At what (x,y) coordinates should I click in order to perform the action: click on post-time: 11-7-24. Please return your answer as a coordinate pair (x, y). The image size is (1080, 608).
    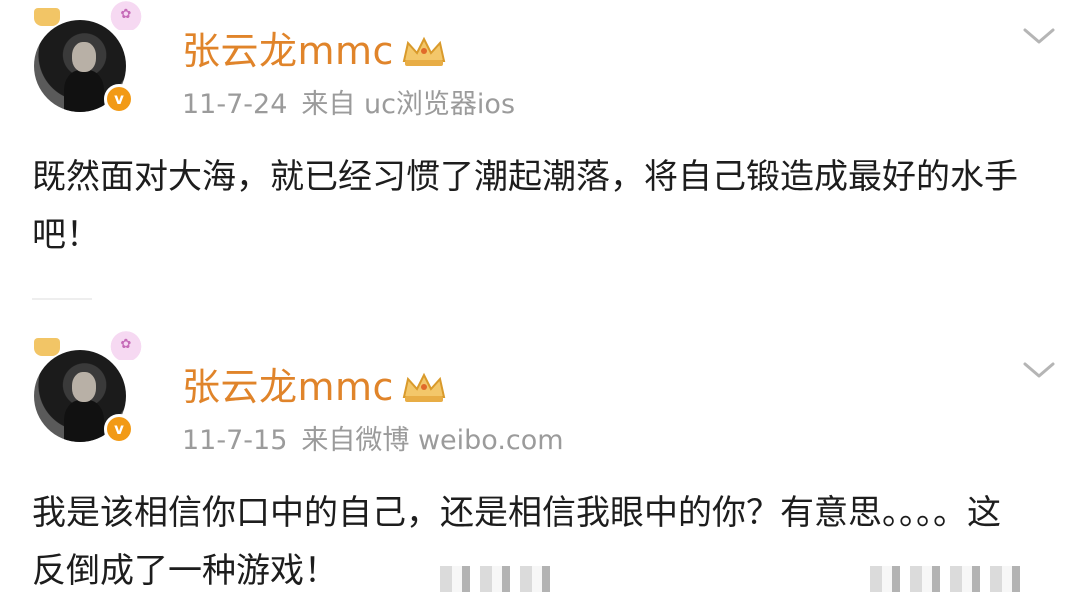
    Looking at the image, I should click on (234, 104).